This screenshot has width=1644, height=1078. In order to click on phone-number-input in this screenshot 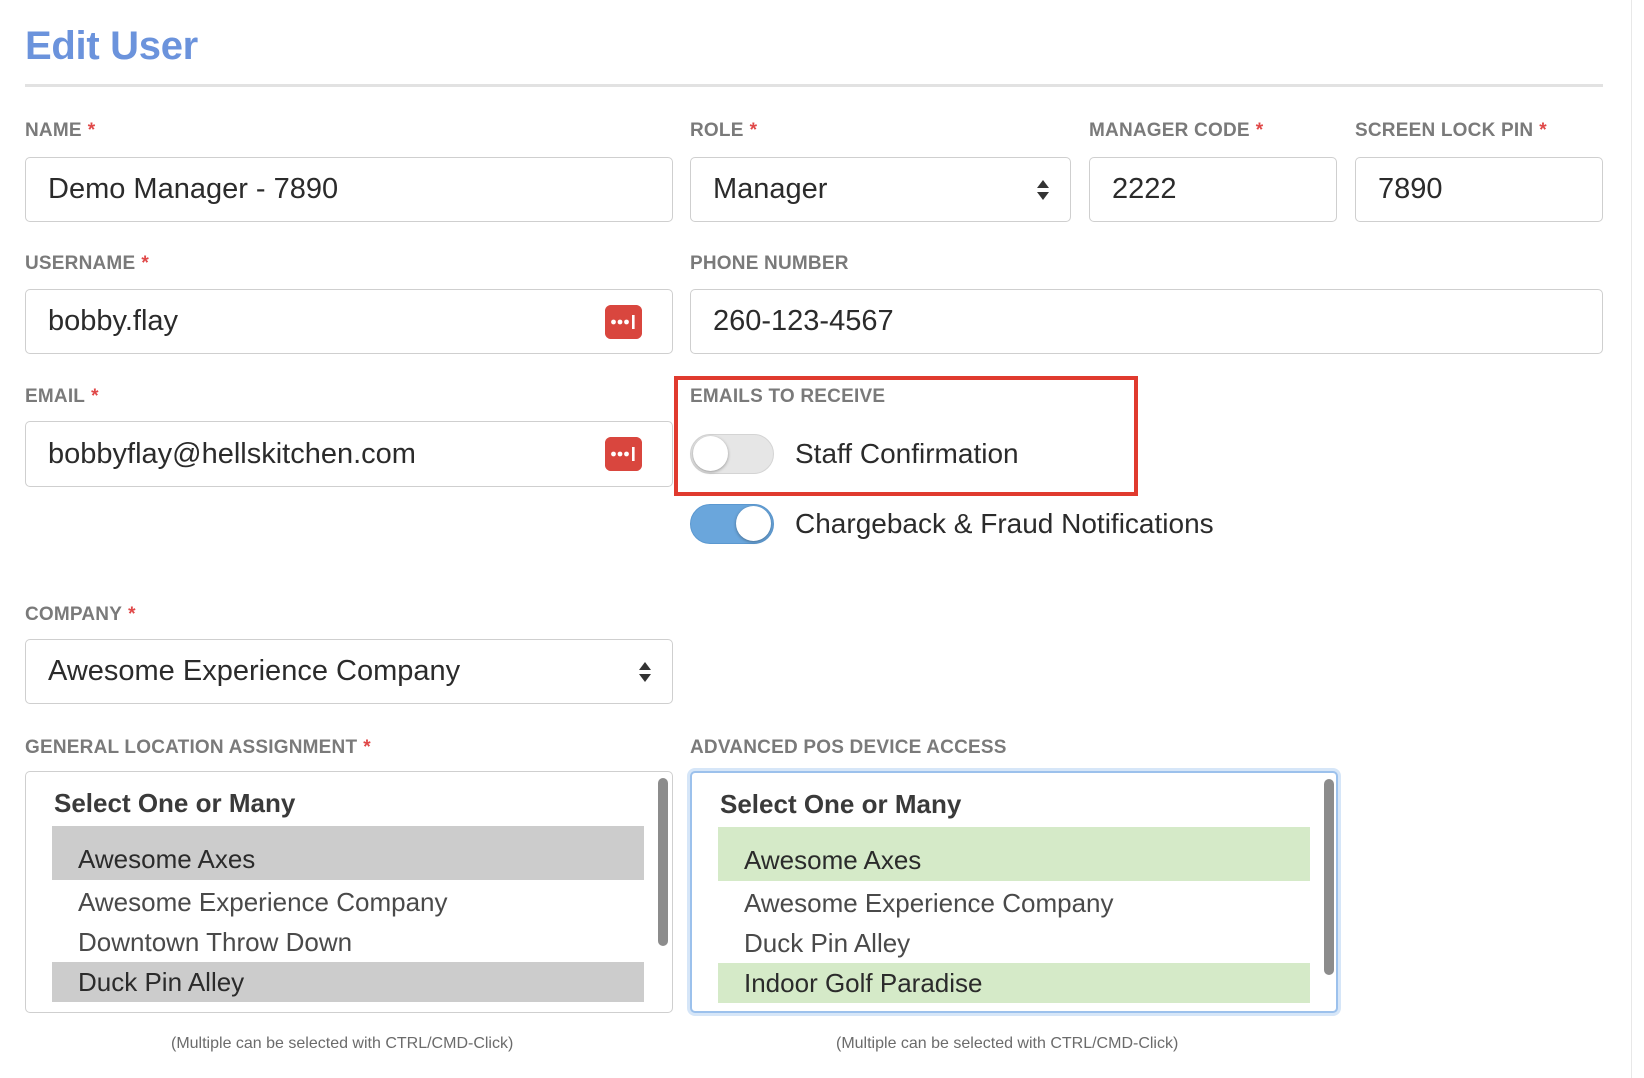, I will do `click(1157, 321)`.